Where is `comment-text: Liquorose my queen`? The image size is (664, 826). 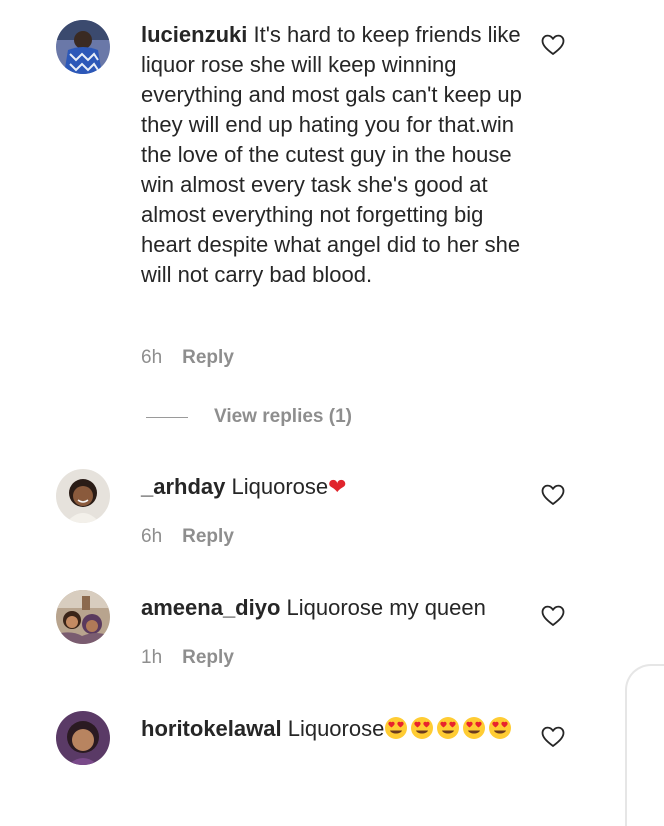 comment-text: Liquorose my queen is located at coordinates (383, 607).